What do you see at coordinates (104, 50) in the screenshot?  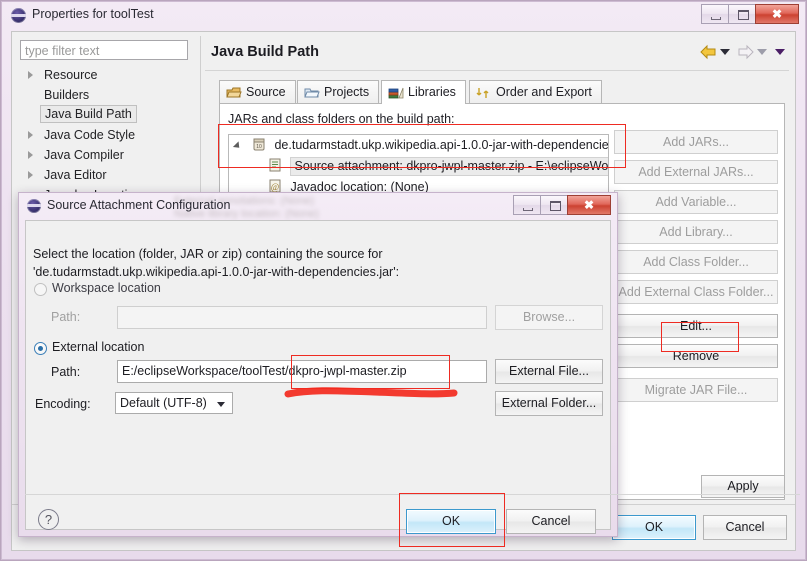 I see `filter-input: type filter text` at bounding box center [104, 50].